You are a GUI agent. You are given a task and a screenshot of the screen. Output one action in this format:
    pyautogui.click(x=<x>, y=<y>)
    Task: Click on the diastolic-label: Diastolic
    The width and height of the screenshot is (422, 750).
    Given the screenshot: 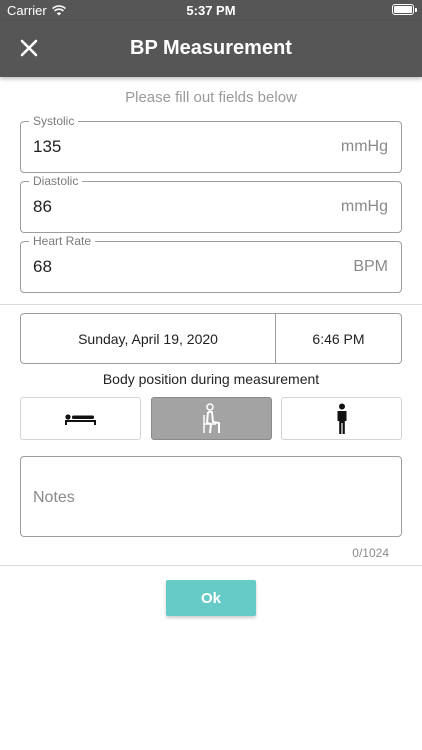 What is the action you would take?
    pyautogui.click(x=56, y=181)
    